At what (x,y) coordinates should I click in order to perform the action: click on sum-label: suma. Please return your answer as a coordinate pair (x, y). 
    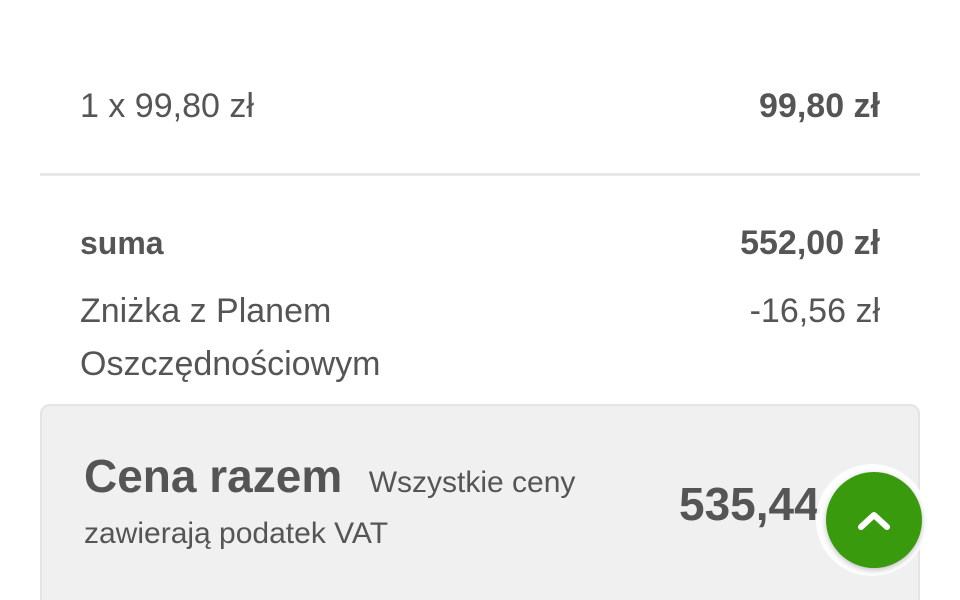
    Looking at the image, I should click on (122, 243).